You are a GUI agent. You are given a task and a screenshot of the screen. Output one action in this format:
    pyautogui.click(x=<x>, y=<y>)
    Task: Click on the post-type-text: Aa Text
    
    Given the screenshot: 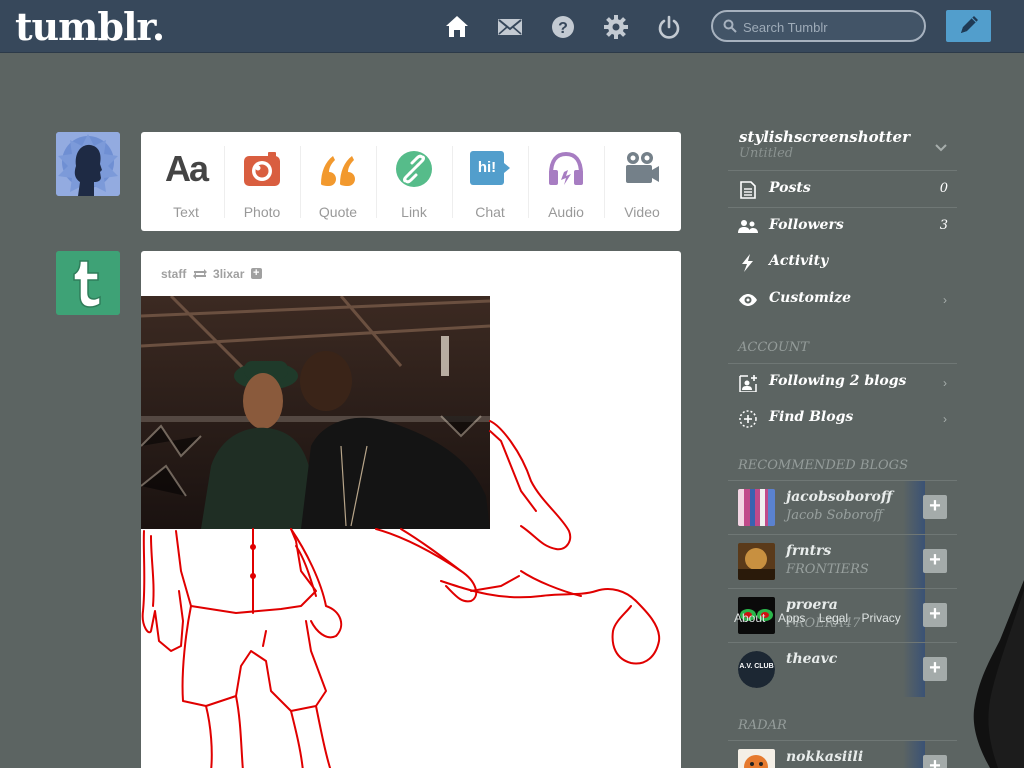 What is the action you would take?
    pyautogui.click(x=186, y=182)
    